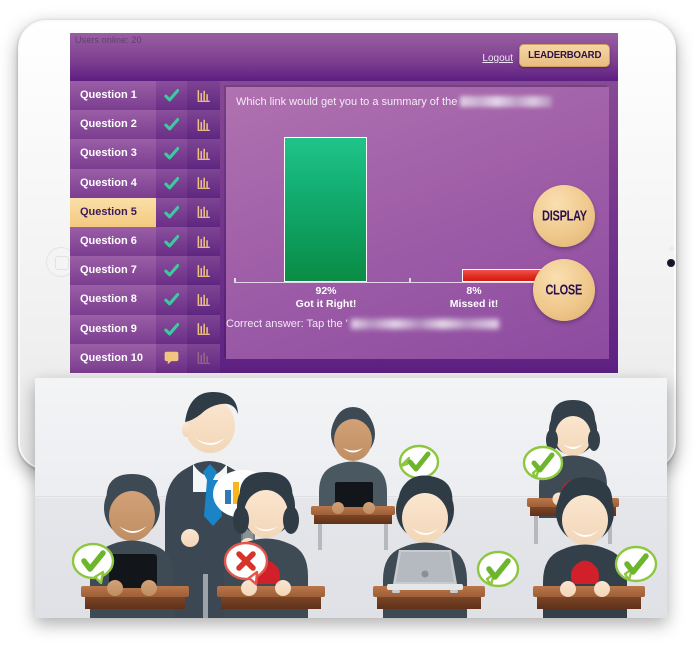 This screenshot has height=652, width=694. Describe the element at coordinates (113, 96) in the screenshot. I see `question-label: Question 1` at that location.